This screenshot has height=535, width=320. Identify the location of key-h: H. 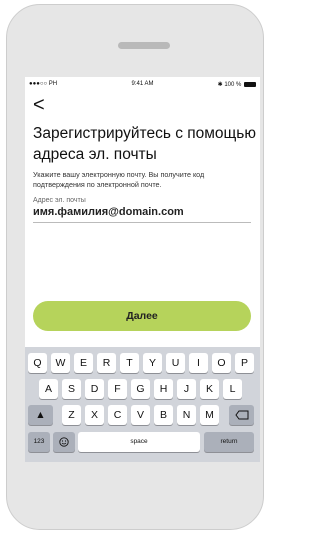
(163, 389).